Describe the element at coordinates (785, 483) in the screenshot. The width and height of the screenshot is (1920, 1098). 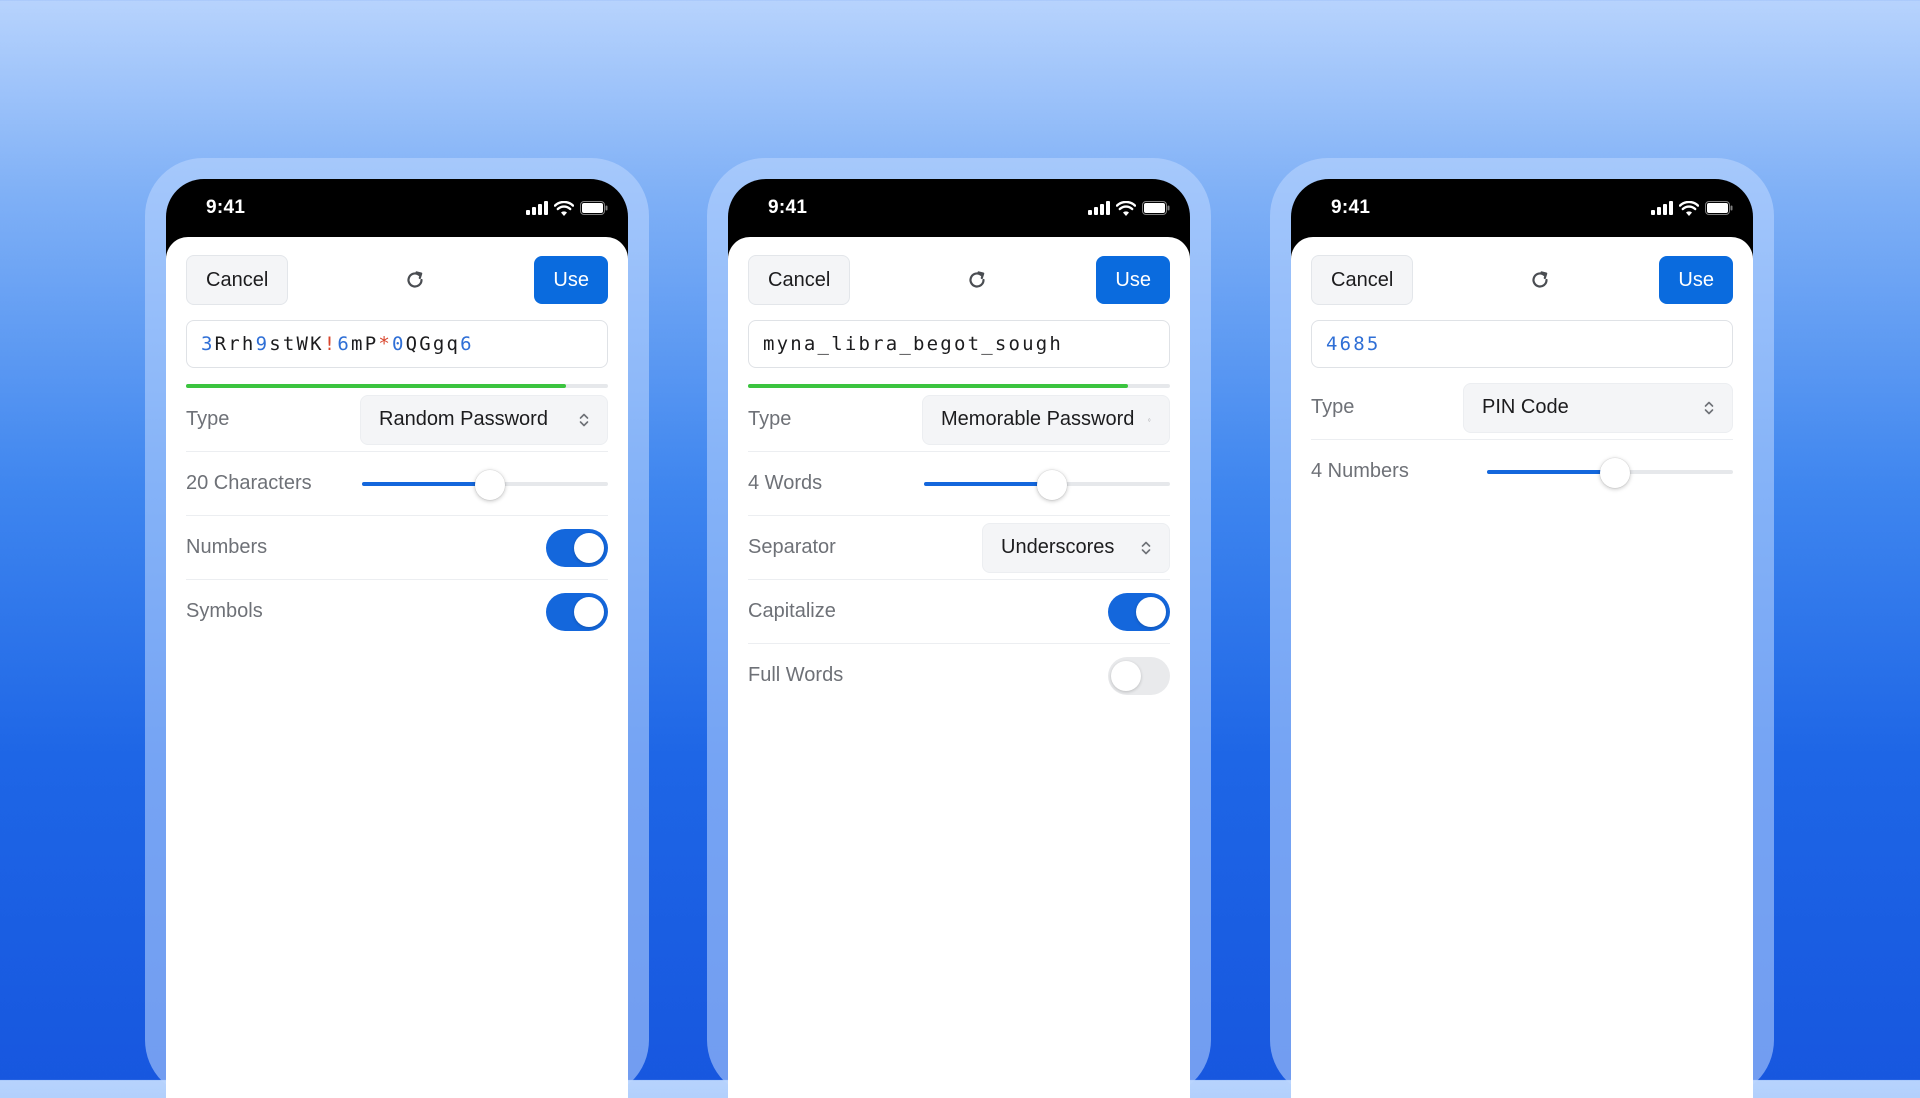
I see `length-label: 4 Words` at that location.